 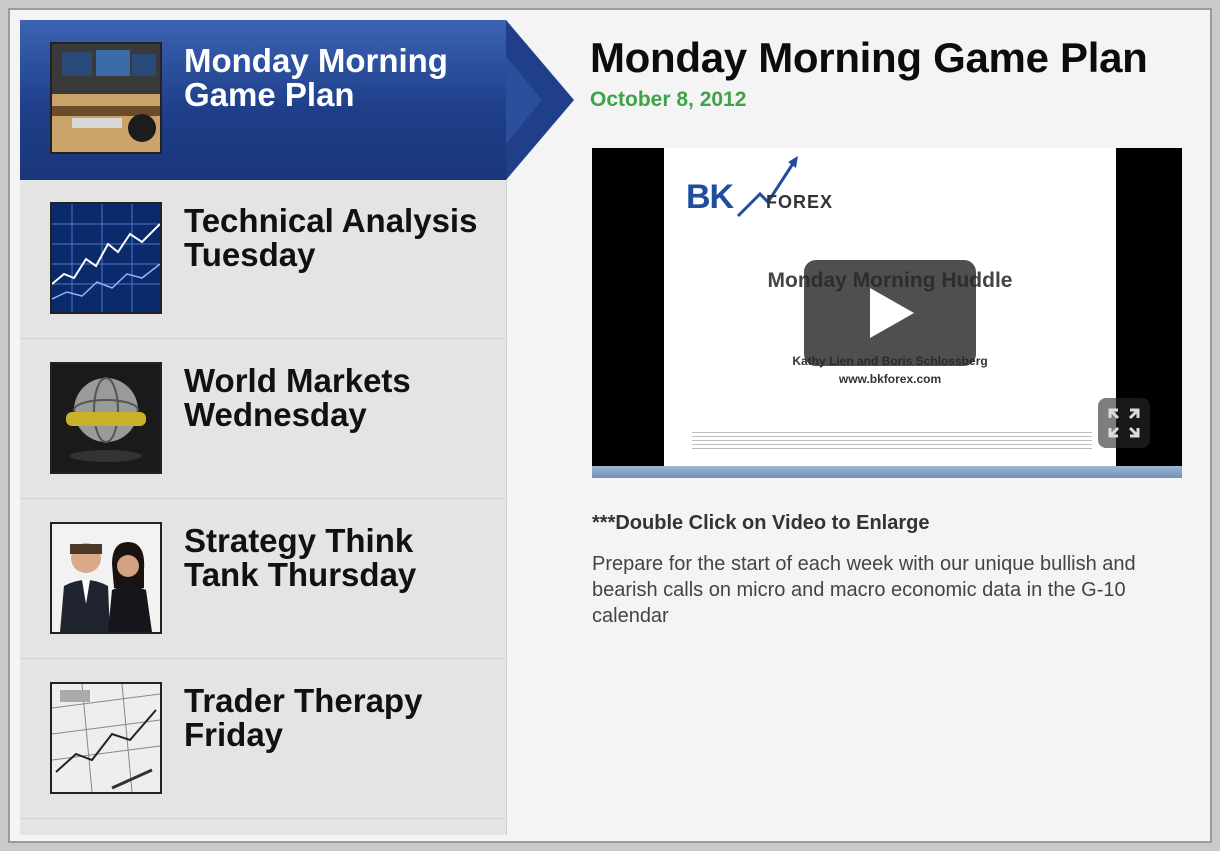 I want to click on sidebar-item-label: World Markets Wednesday, so click(x=297, y=397).